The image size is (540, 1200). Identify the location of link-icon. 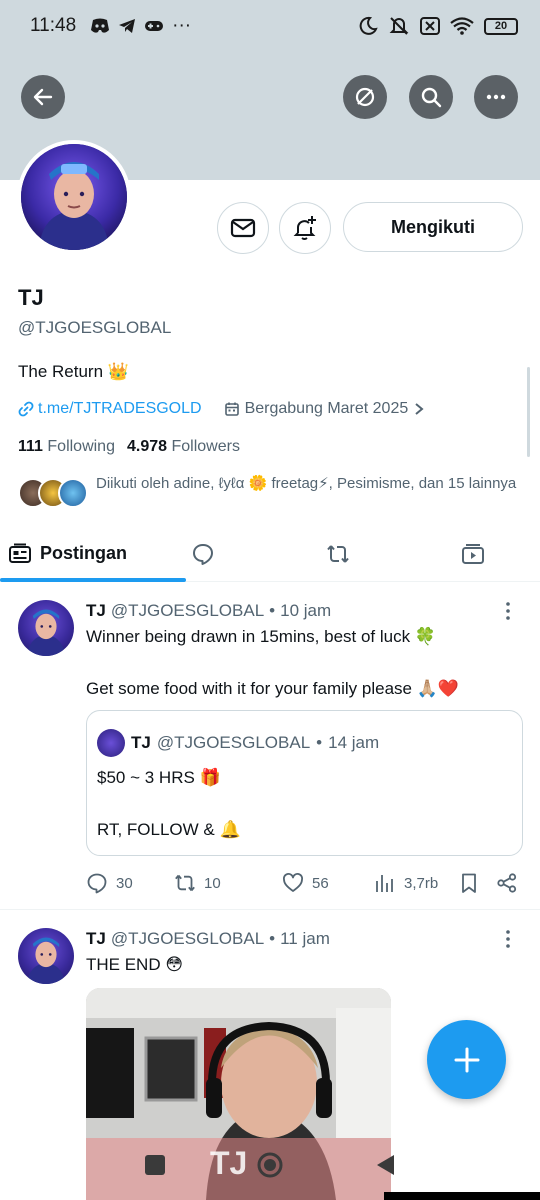
(26, 409).